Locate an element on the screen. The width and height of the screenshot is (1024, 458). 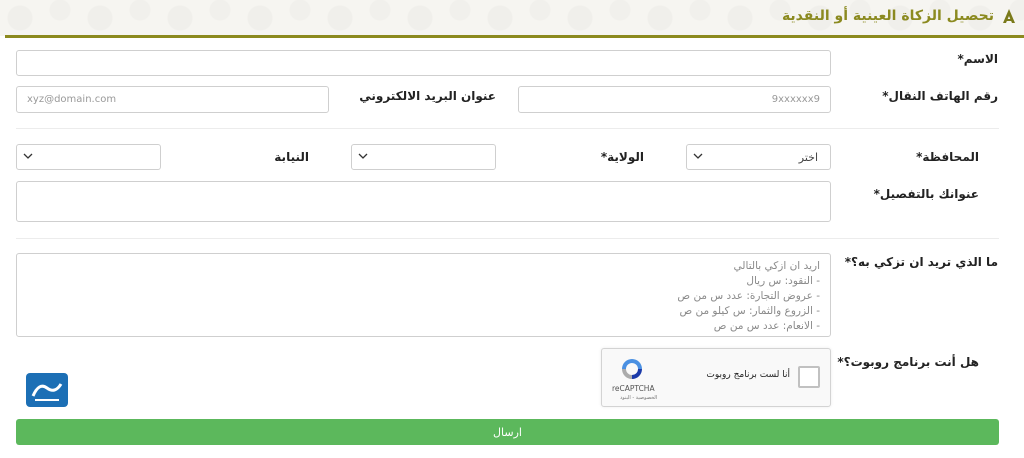
page-title: تحصيل الزكاة العينية أو النقدية is located at coordinates (887, 16).